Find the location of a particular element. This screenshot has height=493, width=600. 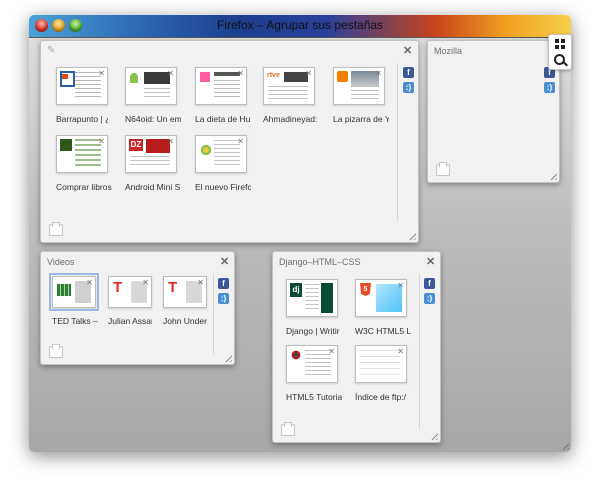

dz-icon: DZ is located at coordinates (136, 145).